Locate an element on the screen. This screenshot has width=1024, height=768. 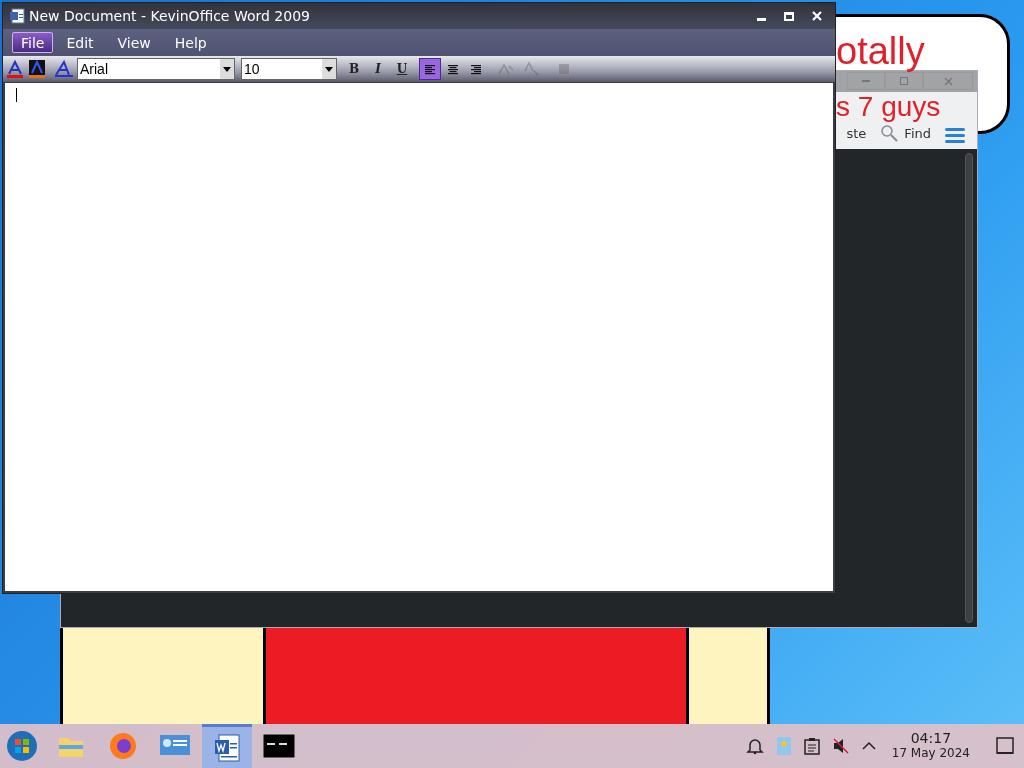
format-button: B is located at coordinates (354, 69).